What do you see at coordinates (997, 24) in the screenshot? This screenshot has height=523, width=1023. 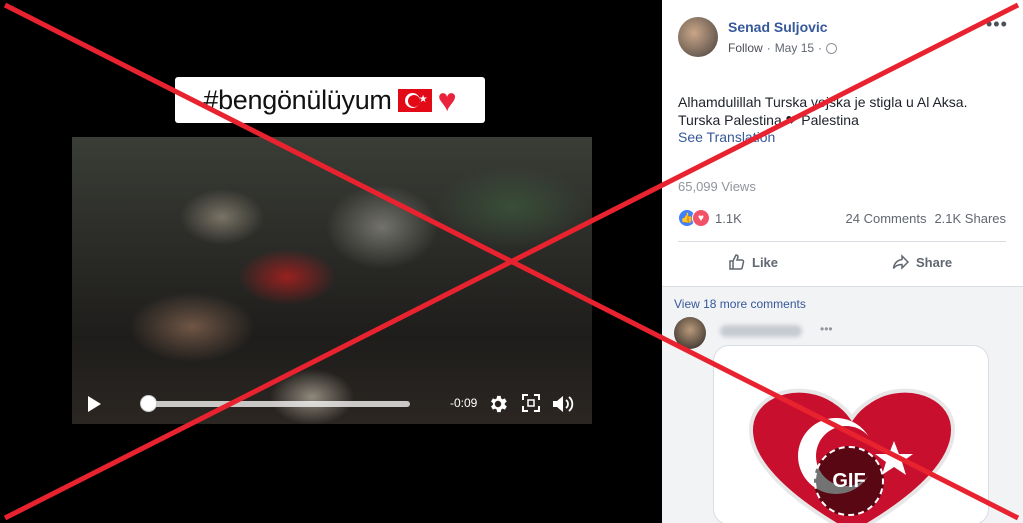 I see `more-options-icon: •••` at bounding box center [997, 24].